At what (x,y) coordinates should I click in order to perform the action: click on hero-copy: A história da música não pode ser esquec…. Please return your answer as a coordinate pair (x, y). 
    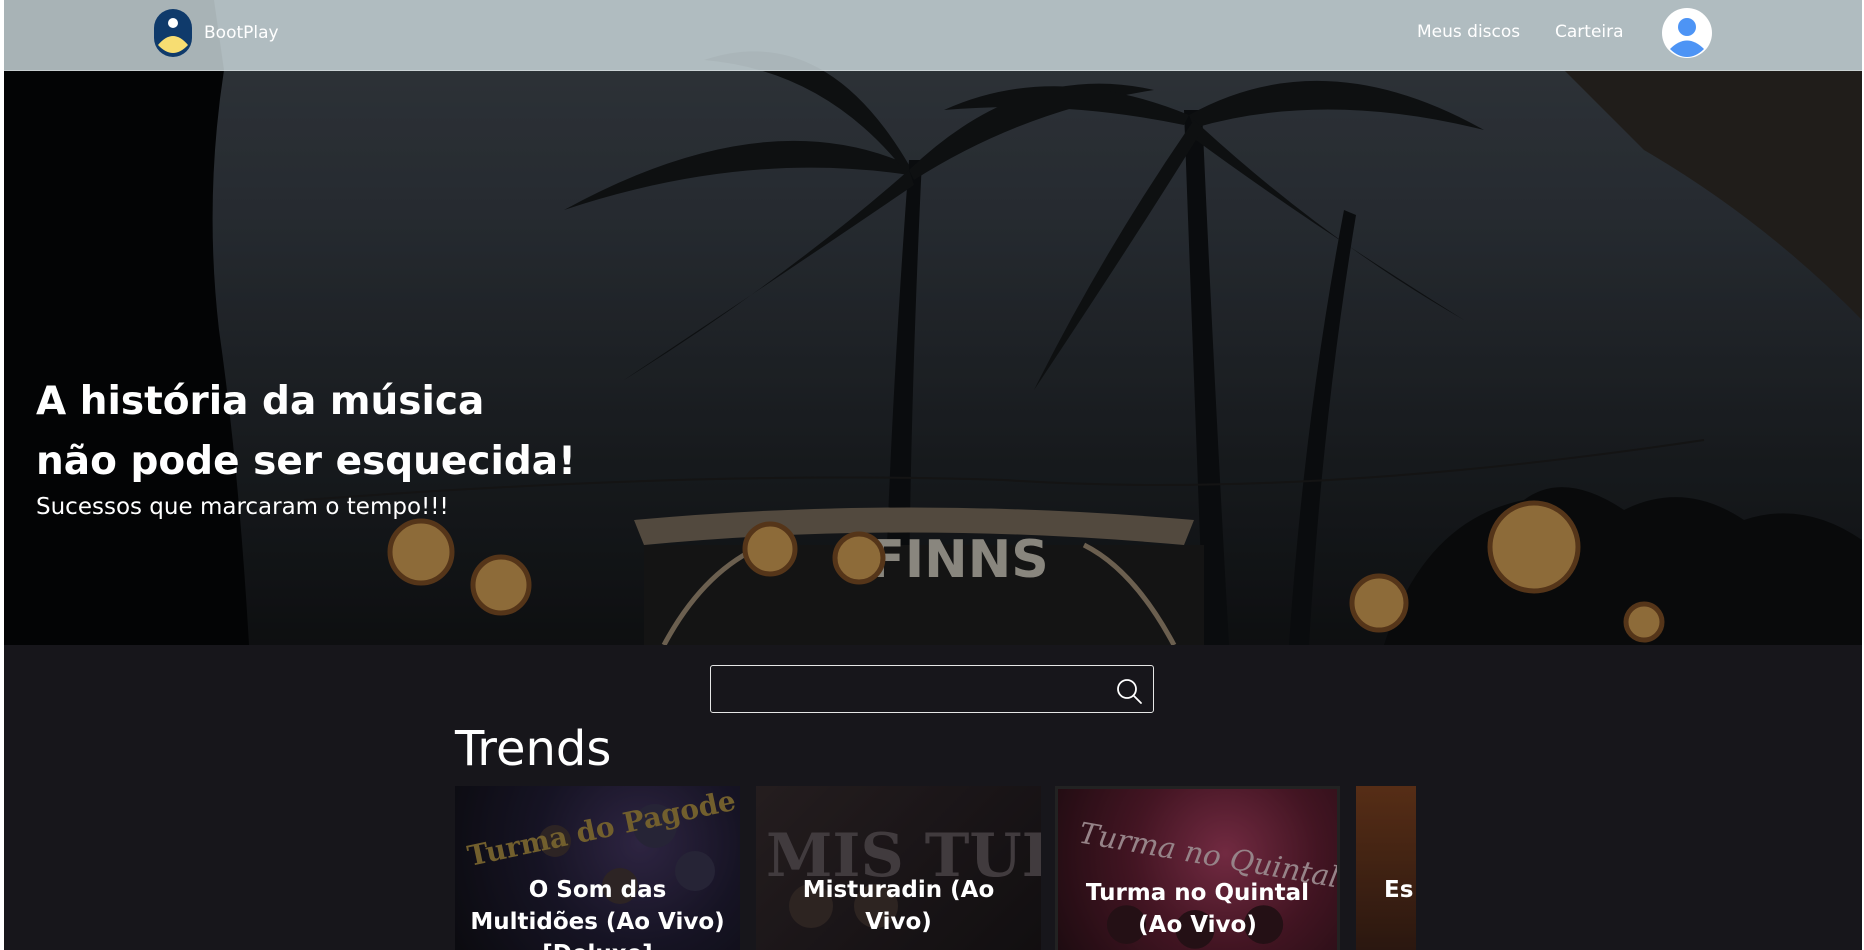
    Looking at the image, I should click on (336, 447).